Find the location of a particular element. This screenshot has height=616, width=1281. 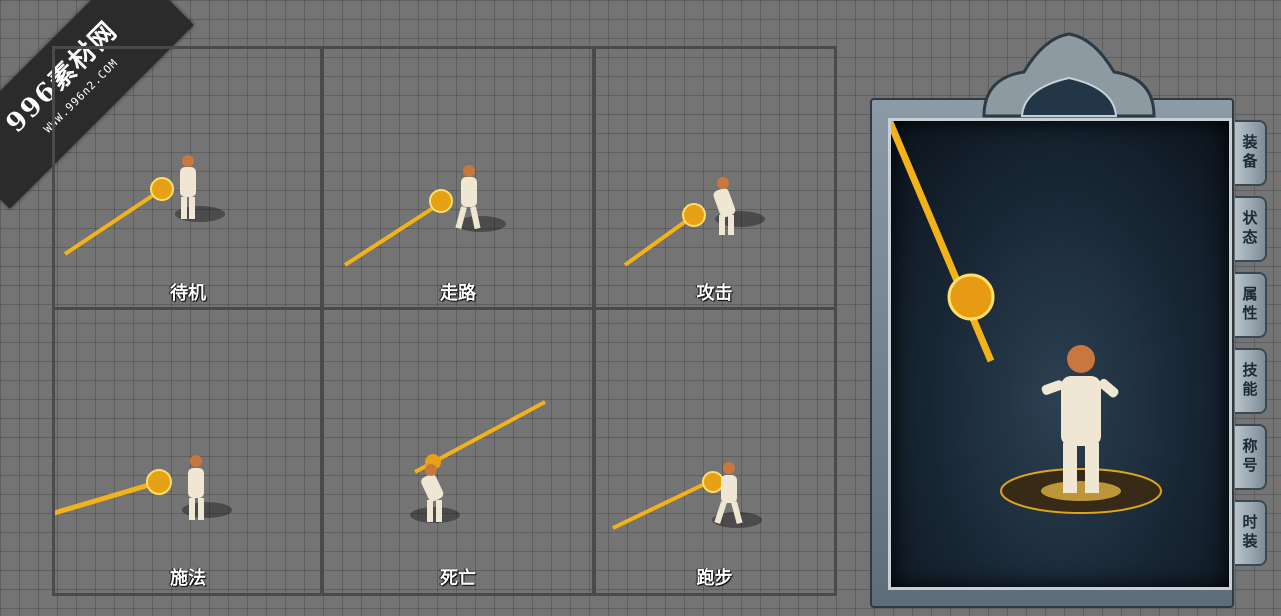

anim-label-death: 死亡 is located at coordinates (458, 578).